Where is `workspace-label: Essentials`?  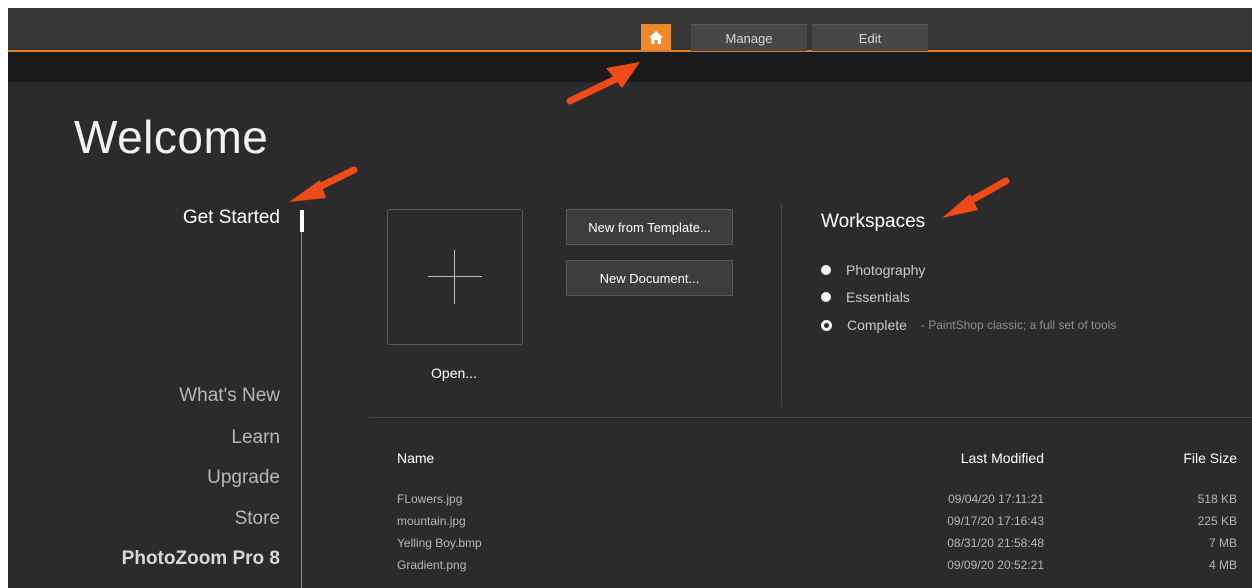
workspace-label: Essentials is located at coordinates (878, 297).